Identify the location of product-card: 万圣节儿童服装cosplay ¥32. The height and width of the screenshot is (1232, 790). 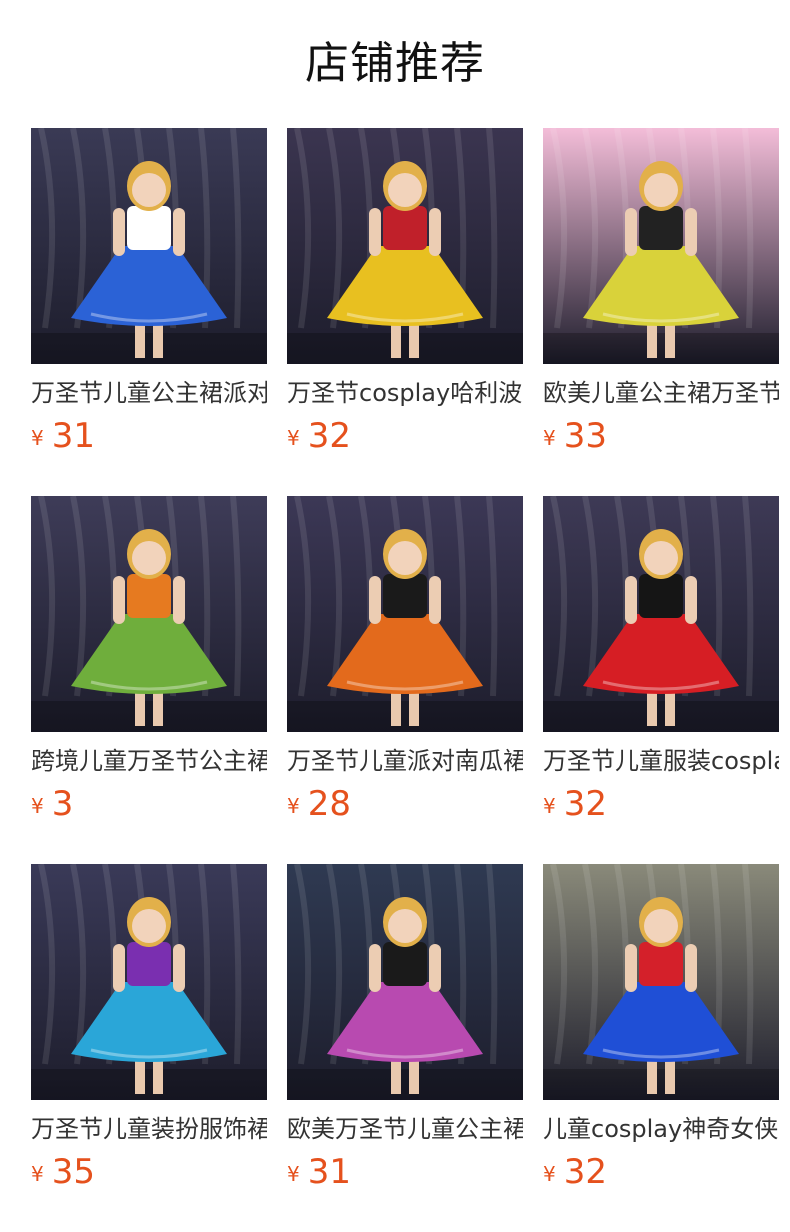
(661, 663).